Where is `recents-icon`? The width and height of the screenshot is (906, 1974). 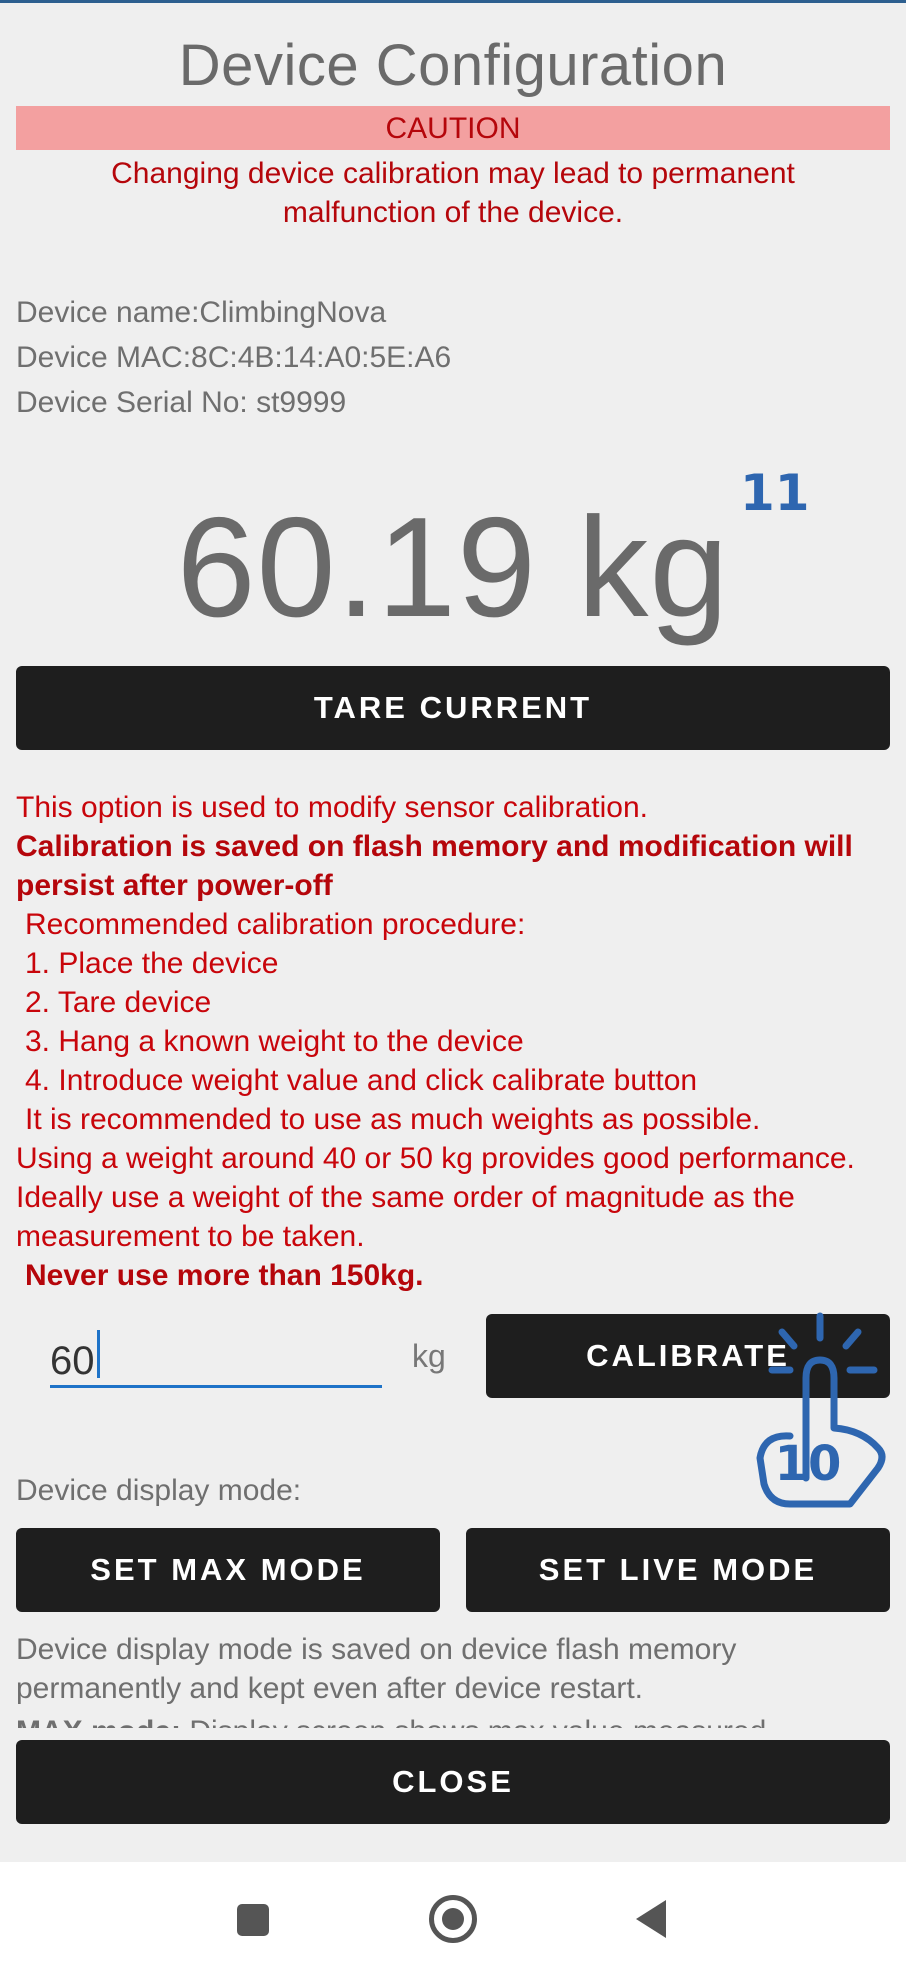
recents-icon is located at coordinates (253, 1920).